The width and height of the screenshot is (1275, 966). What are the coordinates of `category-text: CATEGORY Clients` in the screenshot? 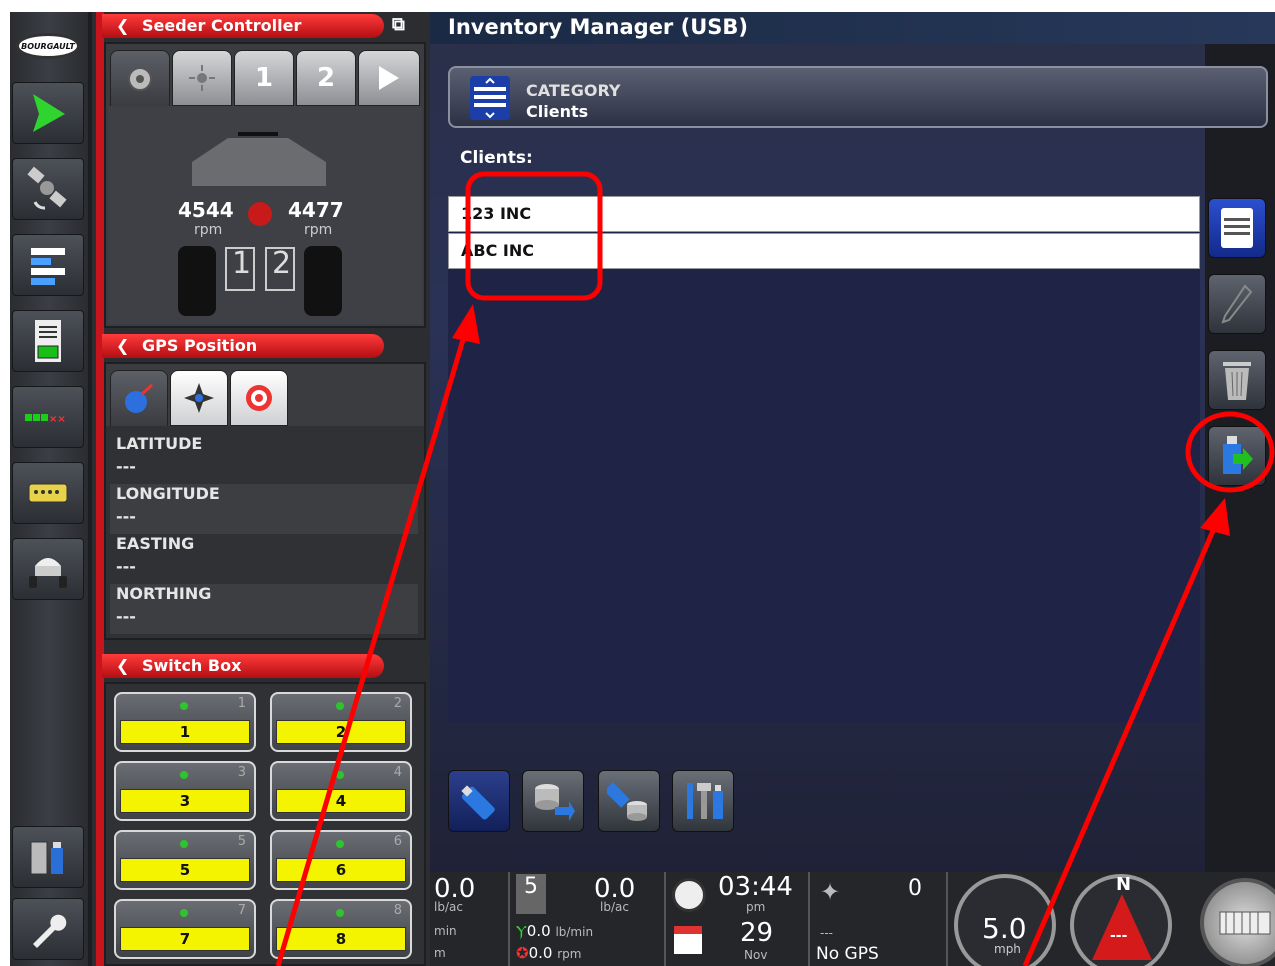 It's located at (573, 101).